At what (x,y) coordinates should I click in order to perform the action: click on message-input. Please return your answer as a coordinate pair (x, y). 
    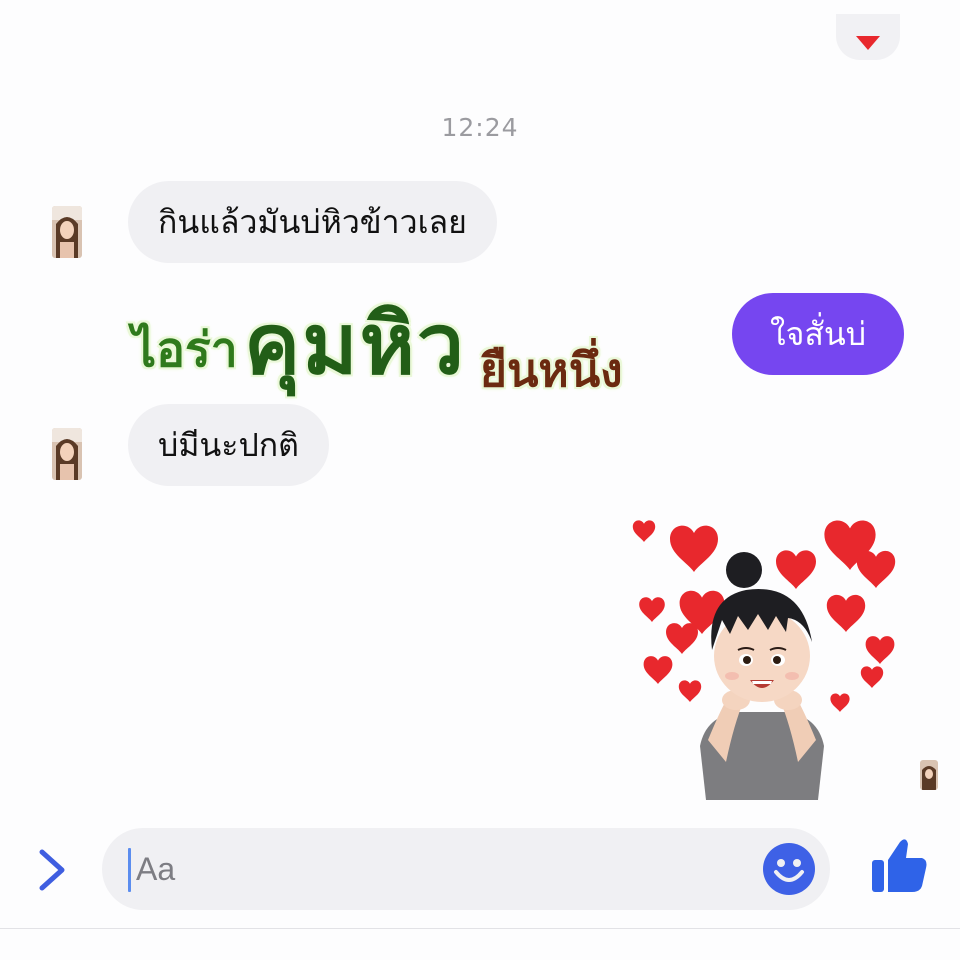
    Looking at the image, I should click on (436, 869).